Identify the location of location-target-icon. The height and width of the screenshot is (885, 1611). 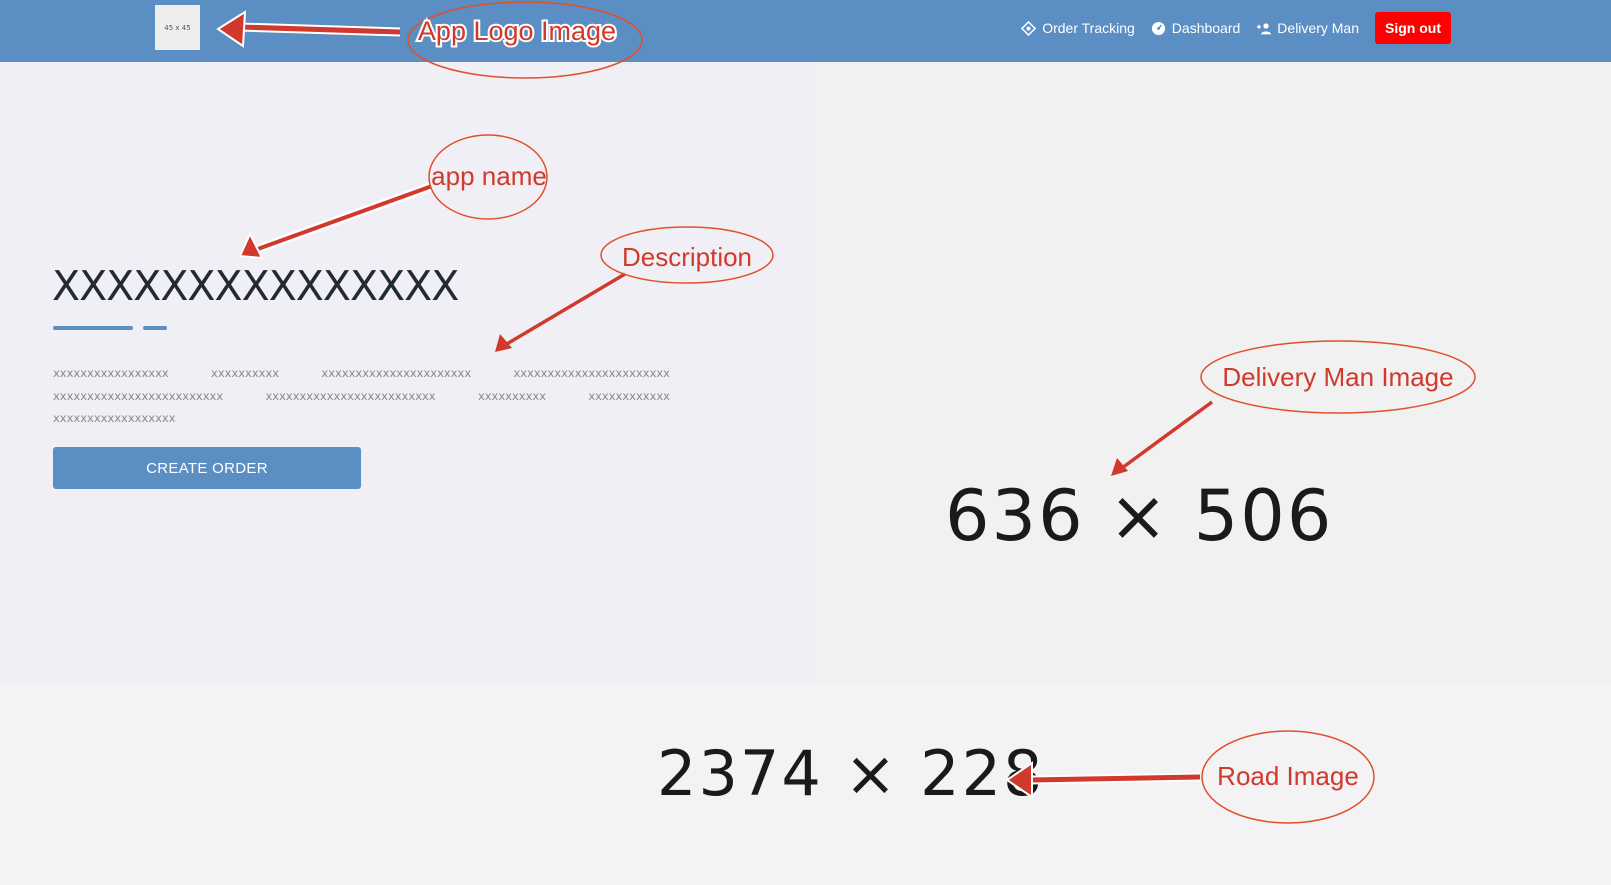
(1029, 28).